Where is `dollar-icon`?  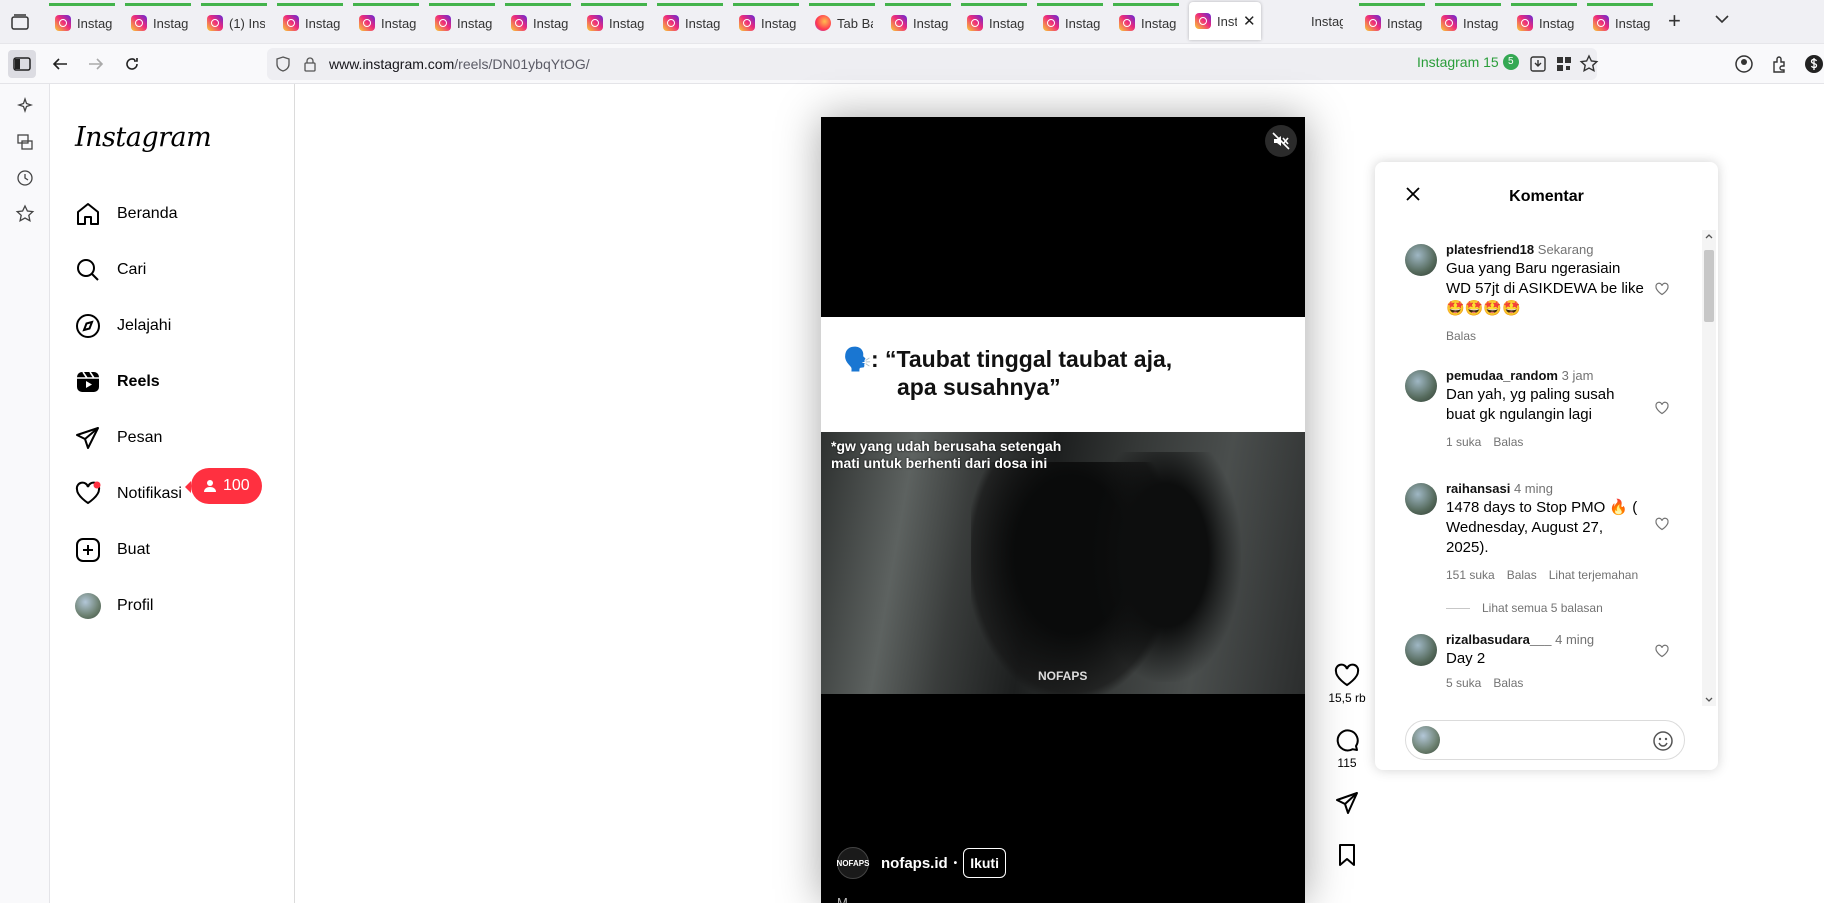
dollar-icon is located at coordinates (1814, 64).